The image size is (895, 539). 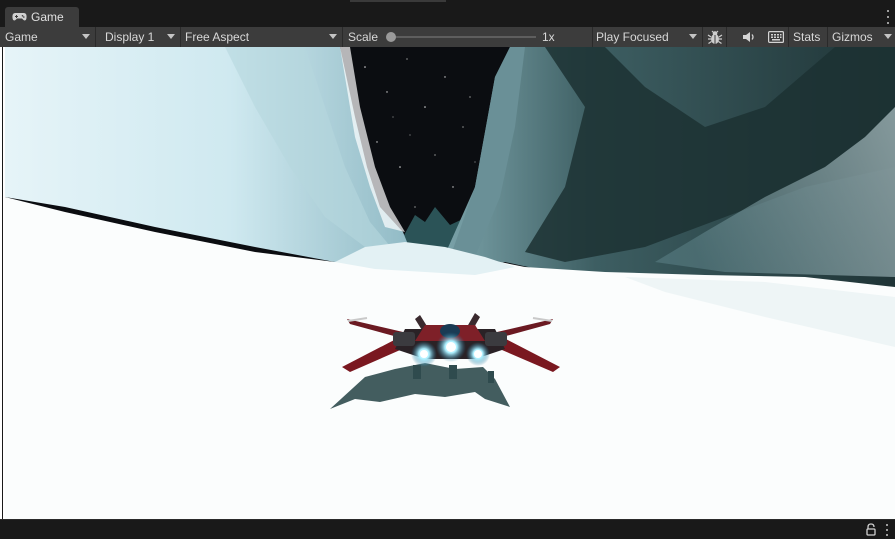 I want to click on status-bar, so click(x=447, y=528).